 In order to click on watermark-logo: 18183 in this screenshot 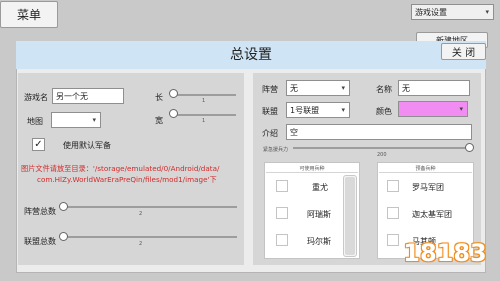, I will do `click(445, 253)`.